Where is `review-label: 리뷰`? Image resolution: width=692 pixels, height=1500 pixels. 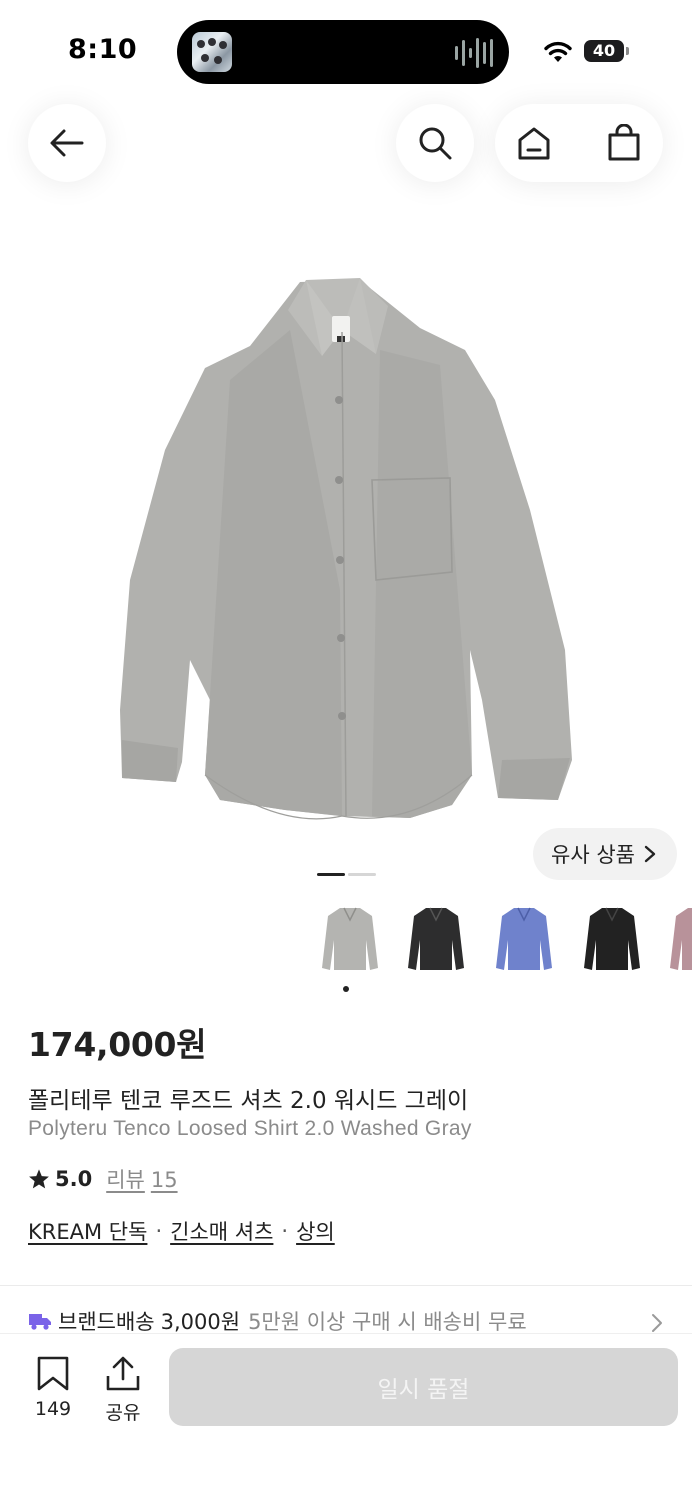
review-label: 리뷰 is located at coordinates (125, 1180).